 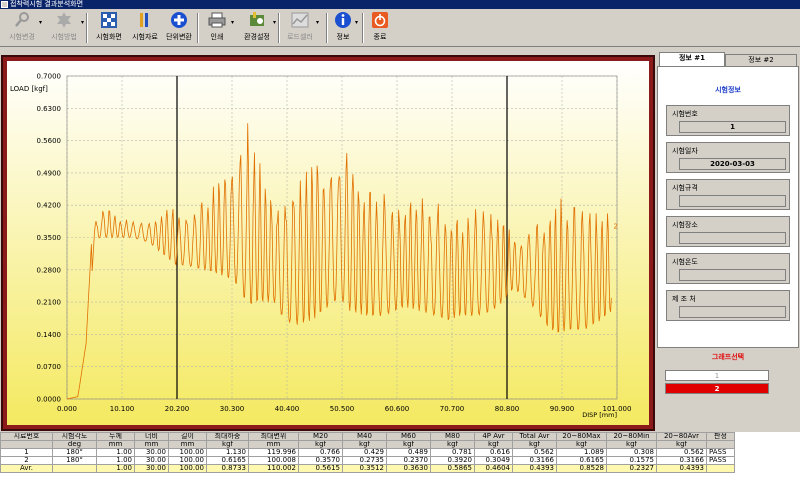 I want to click on y-tick-label: 0.7000, so click(x=49, y=77).